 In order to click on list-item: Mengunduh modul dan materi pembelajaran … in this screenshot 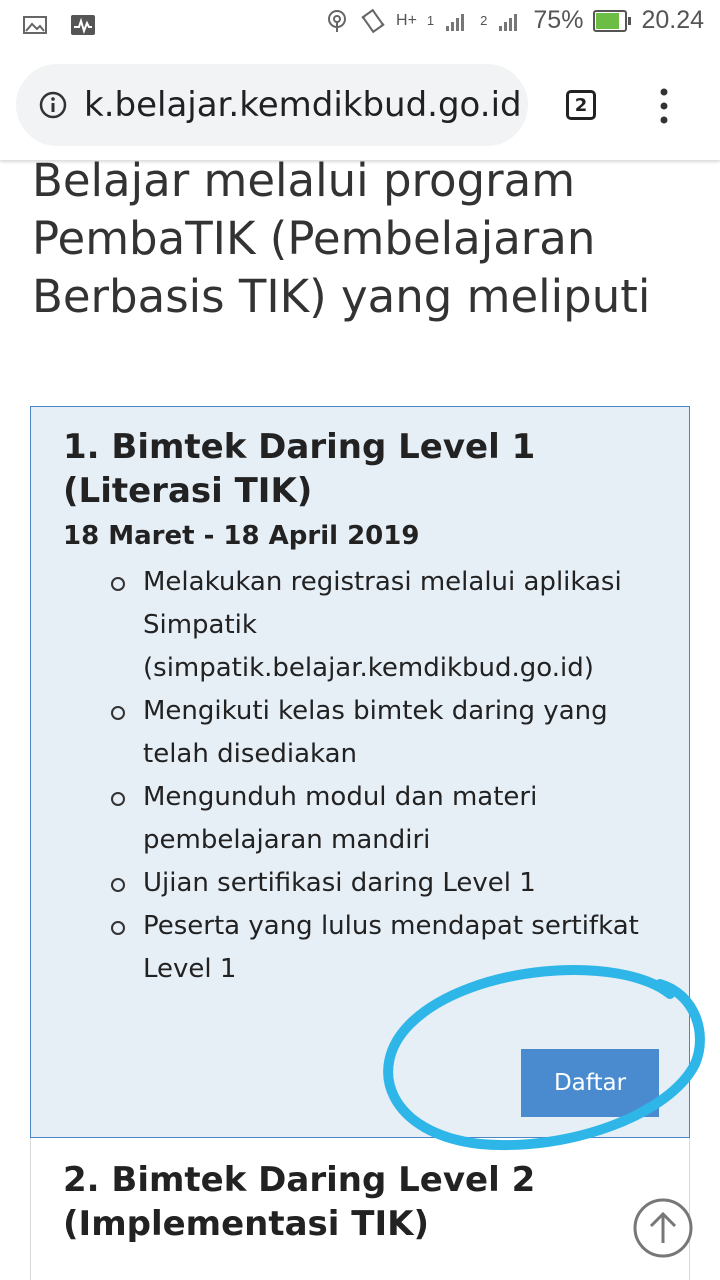, I will do `click(391, 819)`.